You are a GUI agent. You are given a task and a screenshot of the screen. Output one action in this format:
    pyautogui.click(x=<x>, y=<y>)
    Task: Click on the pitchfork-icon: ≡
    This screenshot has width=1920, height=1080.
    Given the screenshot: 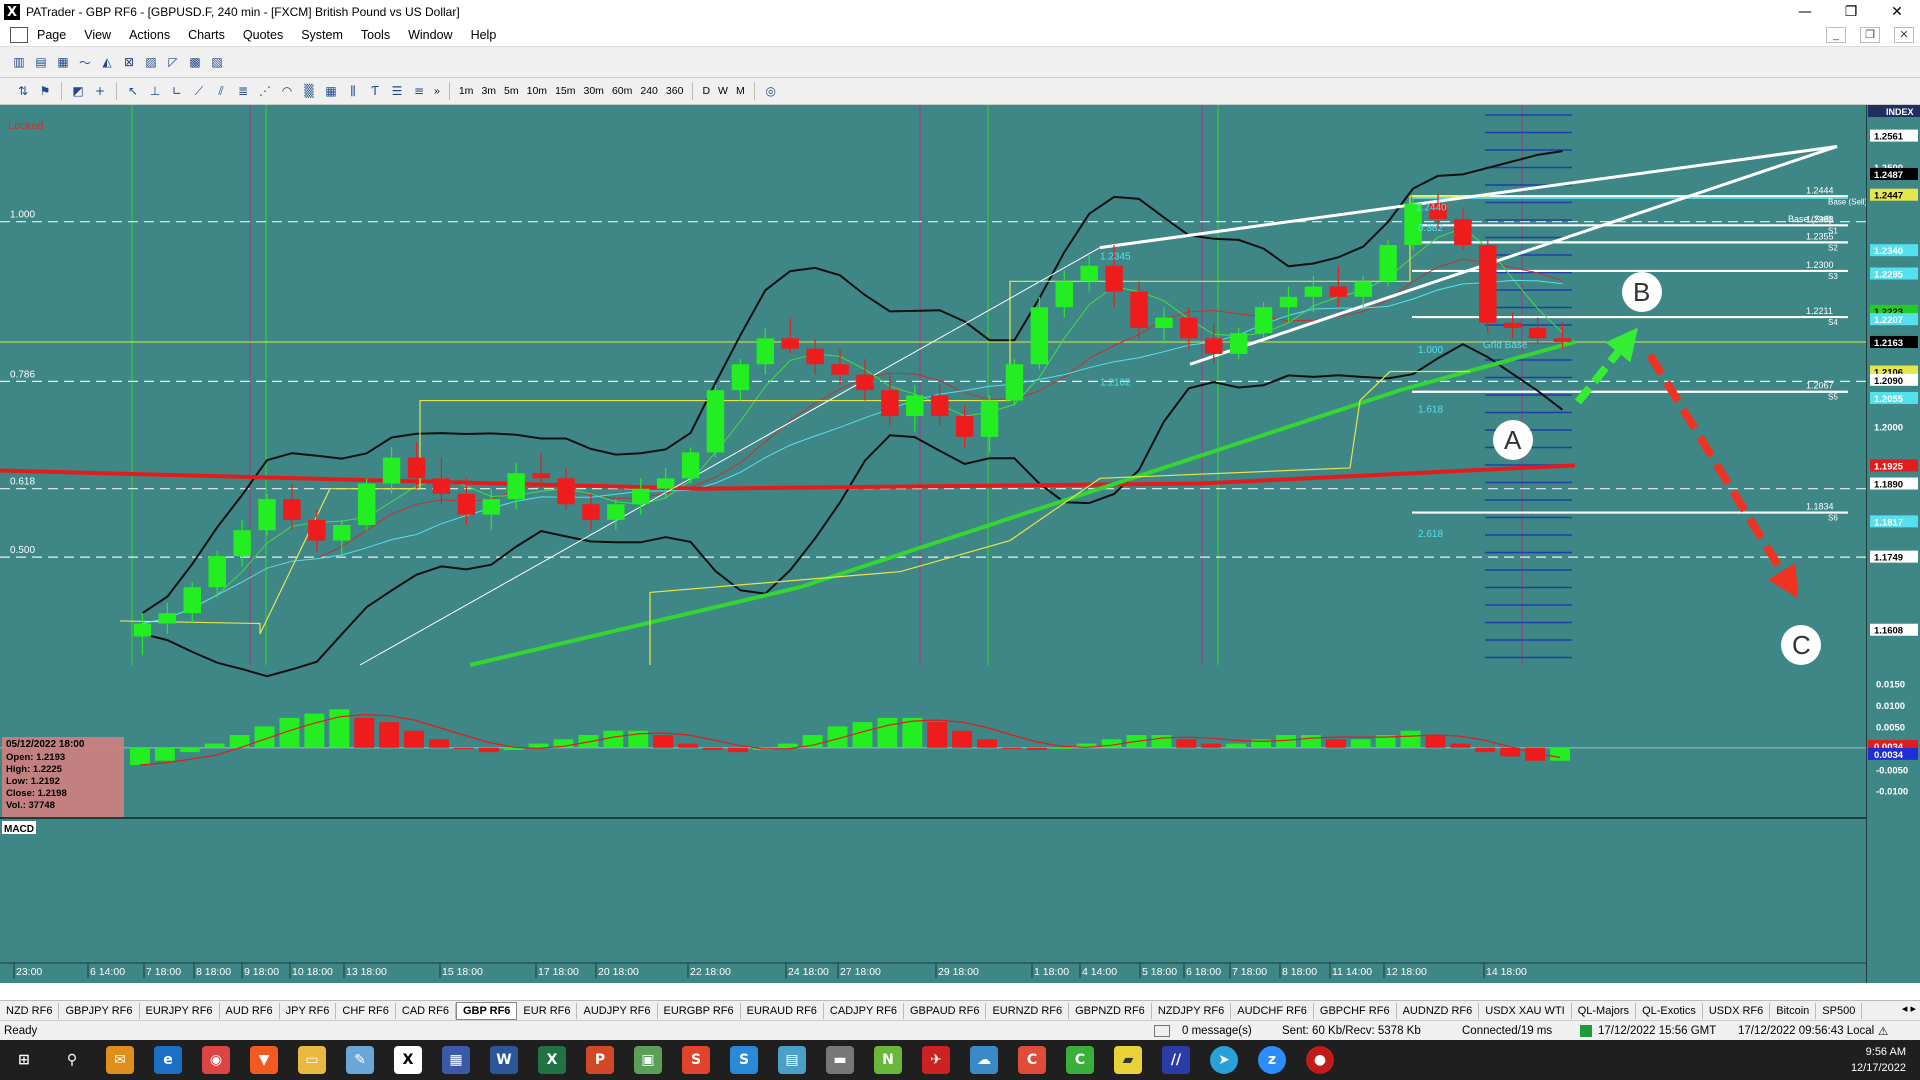 What is the action you would take?
    pyautogui.click(x=419, y=91)
    